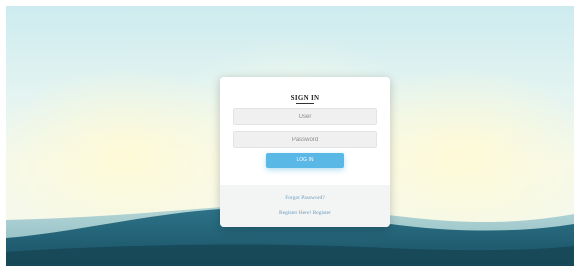 Image resolution: width=580 pixels, height=272 pixels. Describe the element at coordinates (305, 198) in the screenshot. I see `forgot-password-link: Forgot Password?` at that location.